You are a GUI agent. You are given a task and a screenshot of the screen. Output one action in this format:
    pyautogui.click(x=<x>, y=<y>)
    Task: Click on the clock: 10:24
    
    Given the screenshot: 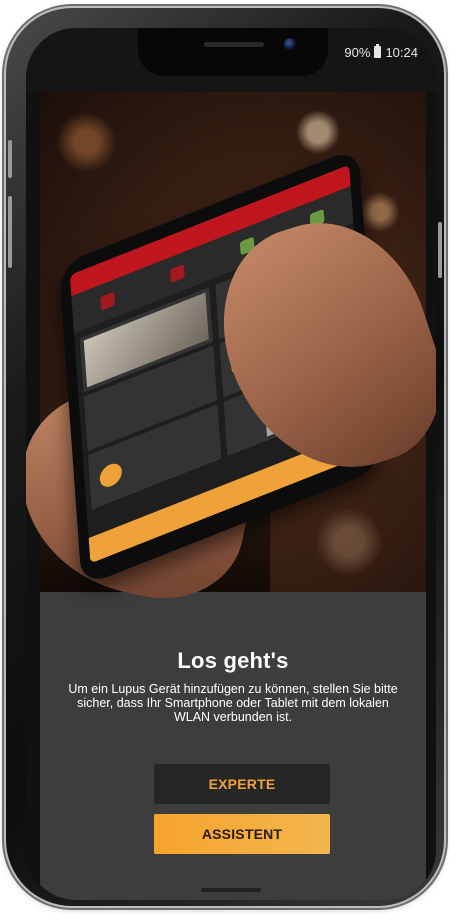 What is the action you would take?
    pyautogui.click(x=401, y=52)
    